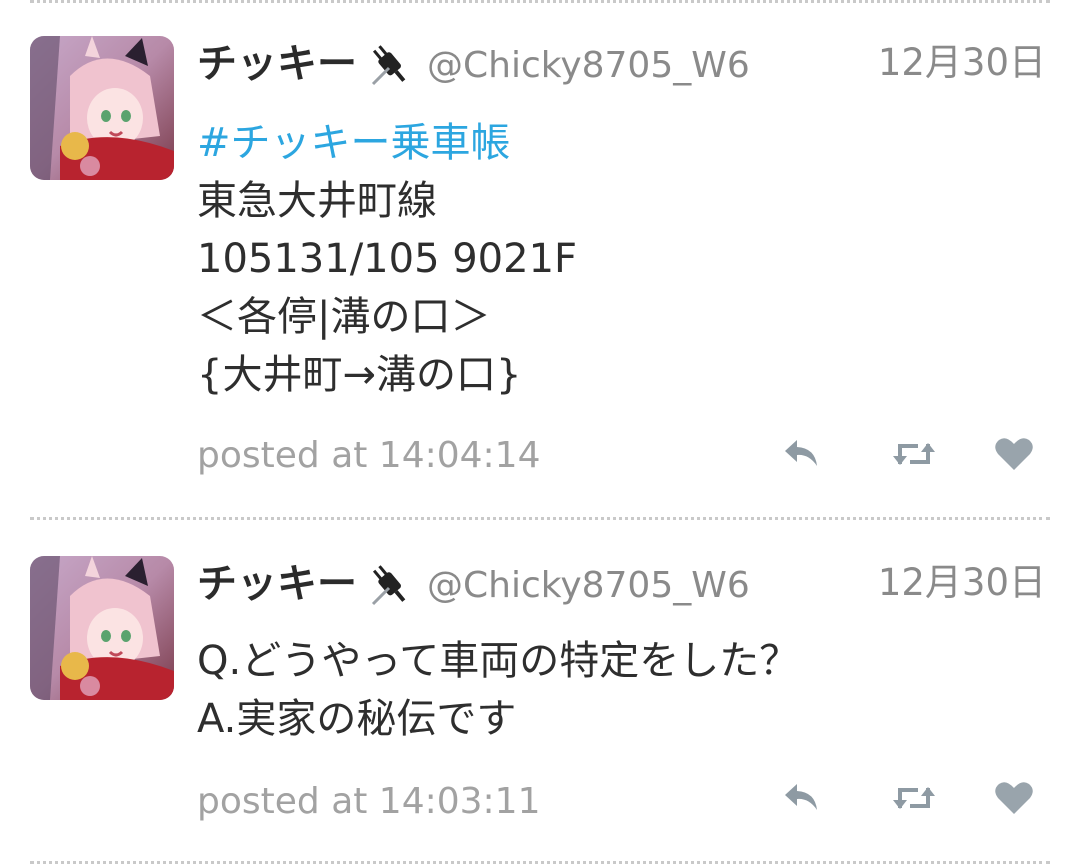 The image size is (1080, 866). Describe the element at coordinates (359, 375) in the screenshot. I see `tweet-text-line: {大井町→溝の口}` at that location.